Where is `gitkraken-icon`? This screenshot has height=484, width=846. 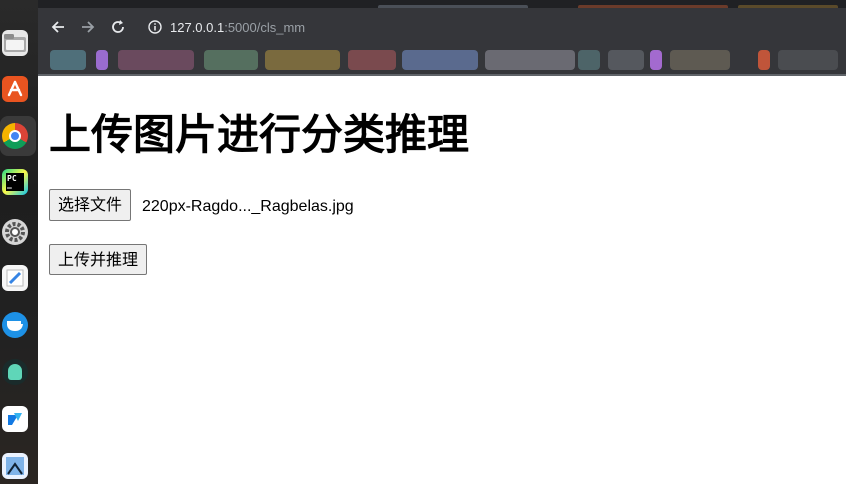 gitkraken-icon is located at coordinates (15, 372).